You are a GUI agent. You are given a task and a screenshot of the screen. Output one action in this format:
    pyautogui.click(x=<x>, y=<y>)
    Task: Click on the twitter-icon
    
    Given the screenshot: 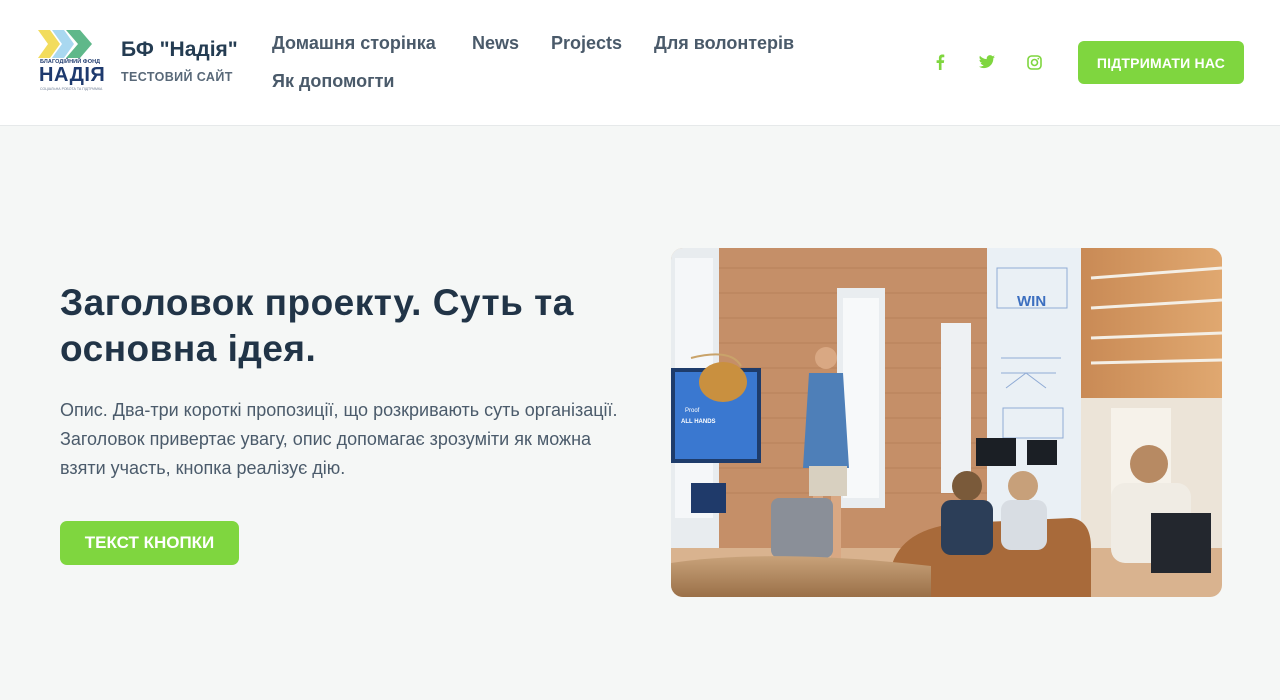 What is the action you would take?
    pyautogui.click(x=987, y=62)
    